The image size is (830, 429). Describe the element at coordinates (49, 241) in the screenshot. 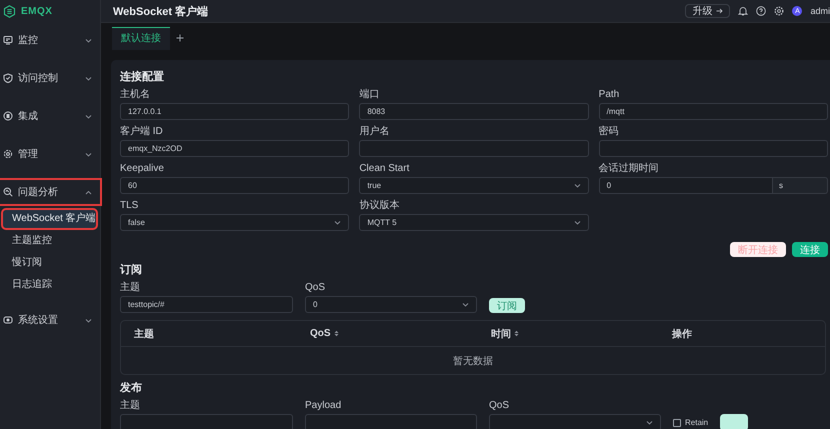

I see `sidebar-subitem: 主题监控` at that location.